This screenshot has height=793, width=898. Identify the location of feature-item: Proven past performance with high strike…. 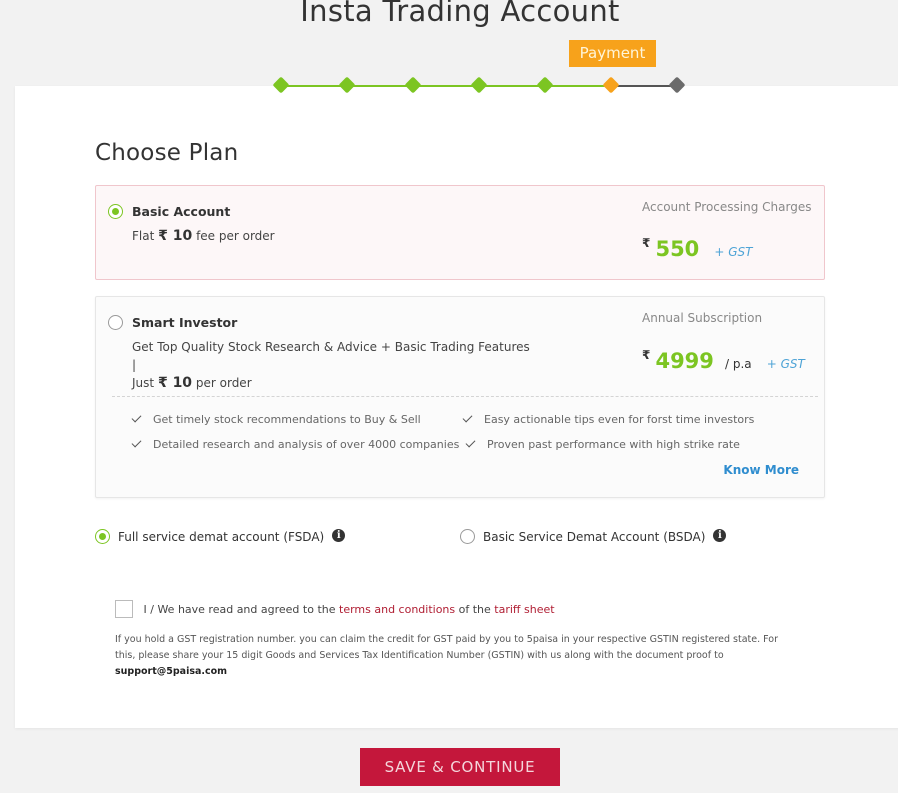
(602, 444).